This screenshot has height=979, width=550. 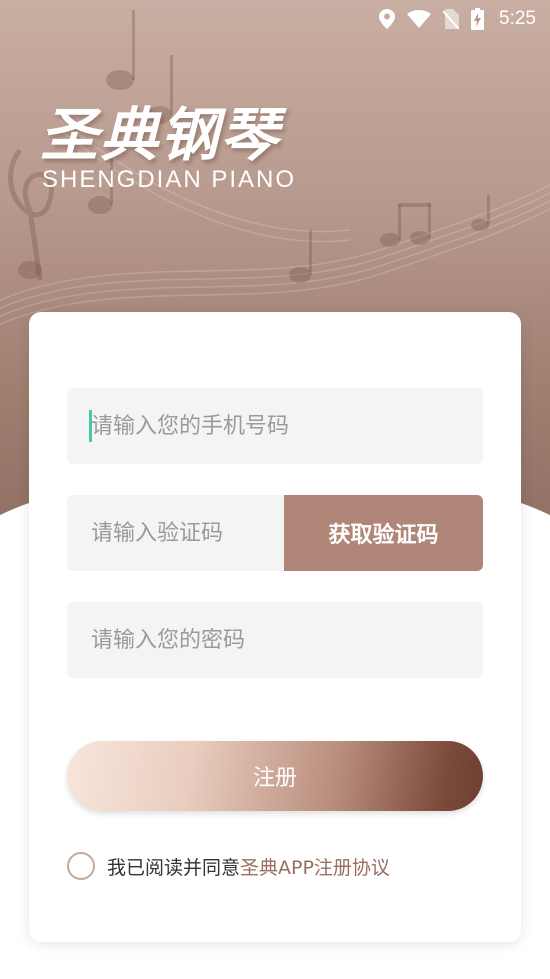 What do you see at coordinates (315, 866) in the screenshot?
I see `agreement-link: 圣典APP注册协议` at bounding box center [315, 866].